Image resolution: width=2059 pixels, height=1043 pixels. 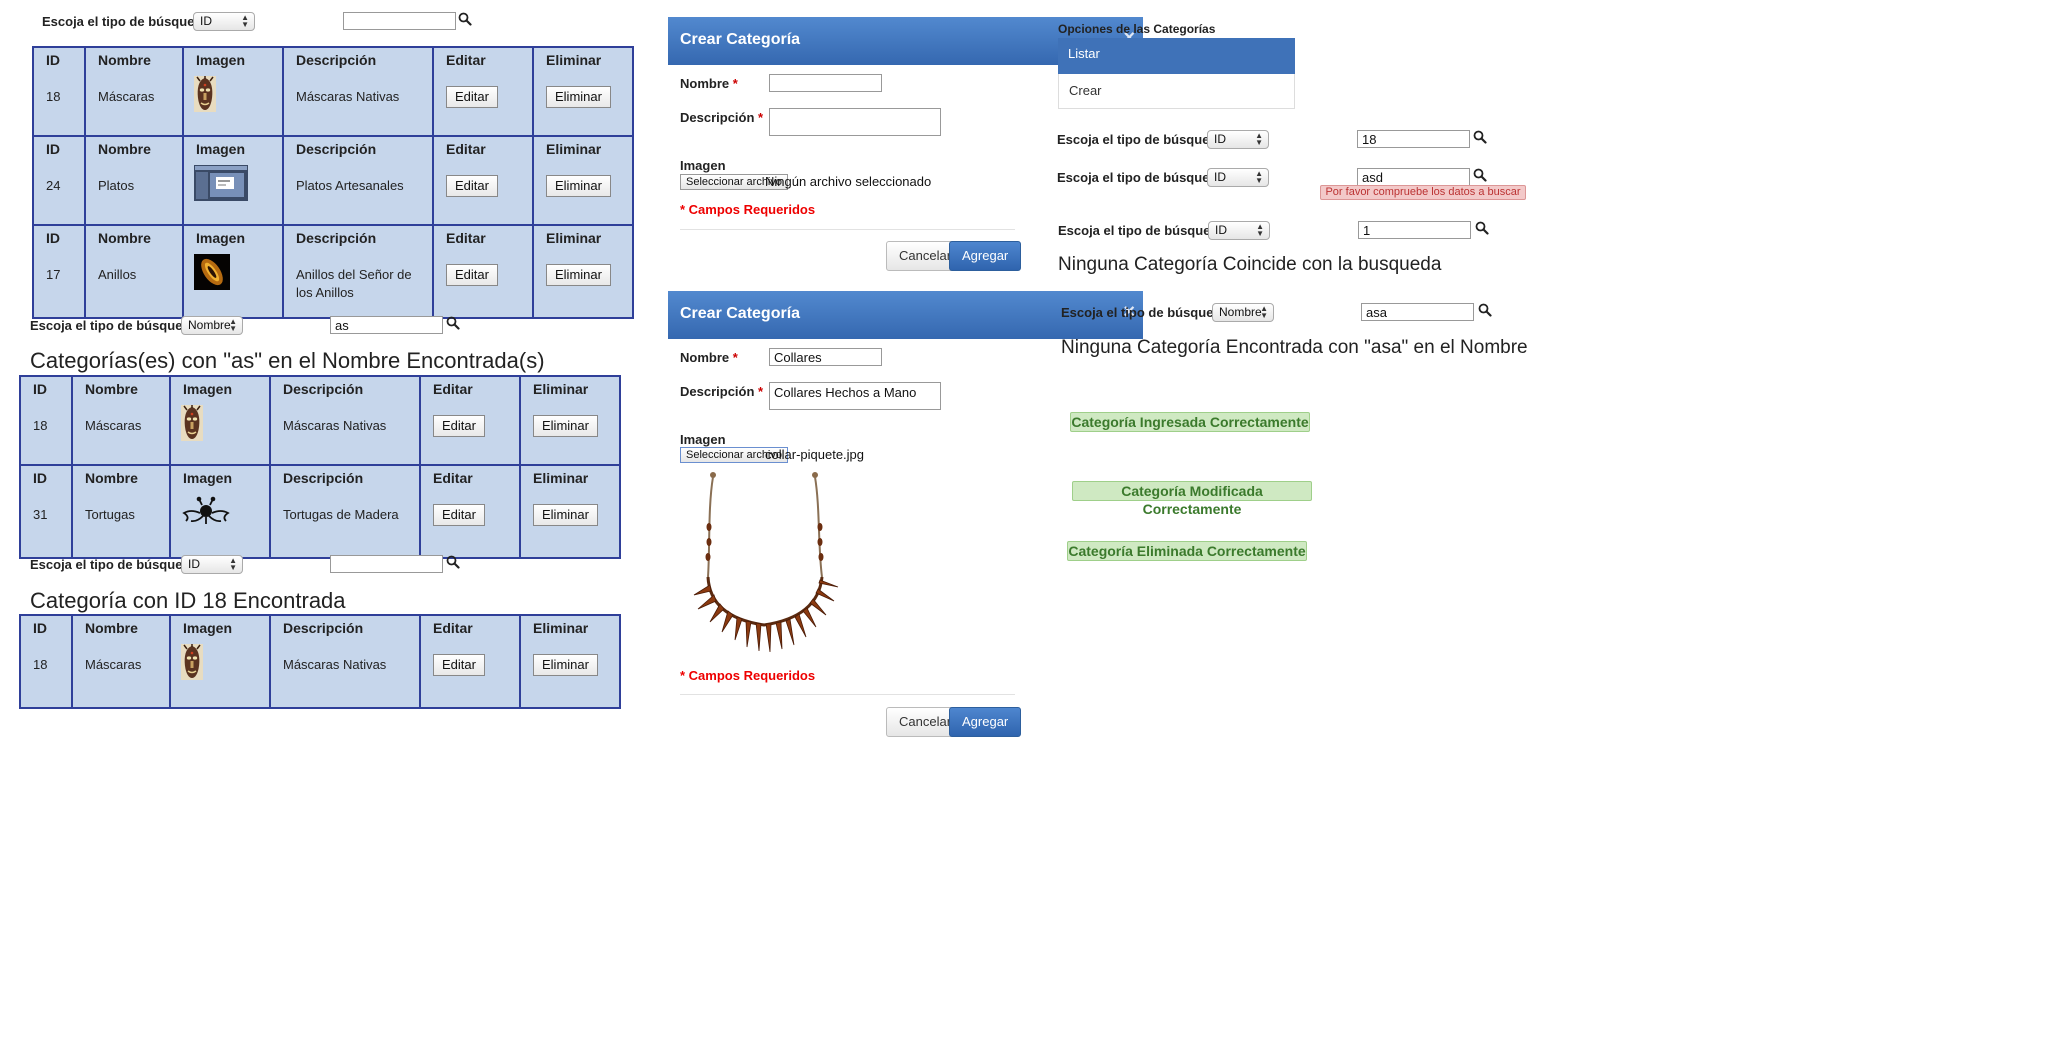 I want to click on descripcion-label: Descripción *, so click(x=722, y=391).